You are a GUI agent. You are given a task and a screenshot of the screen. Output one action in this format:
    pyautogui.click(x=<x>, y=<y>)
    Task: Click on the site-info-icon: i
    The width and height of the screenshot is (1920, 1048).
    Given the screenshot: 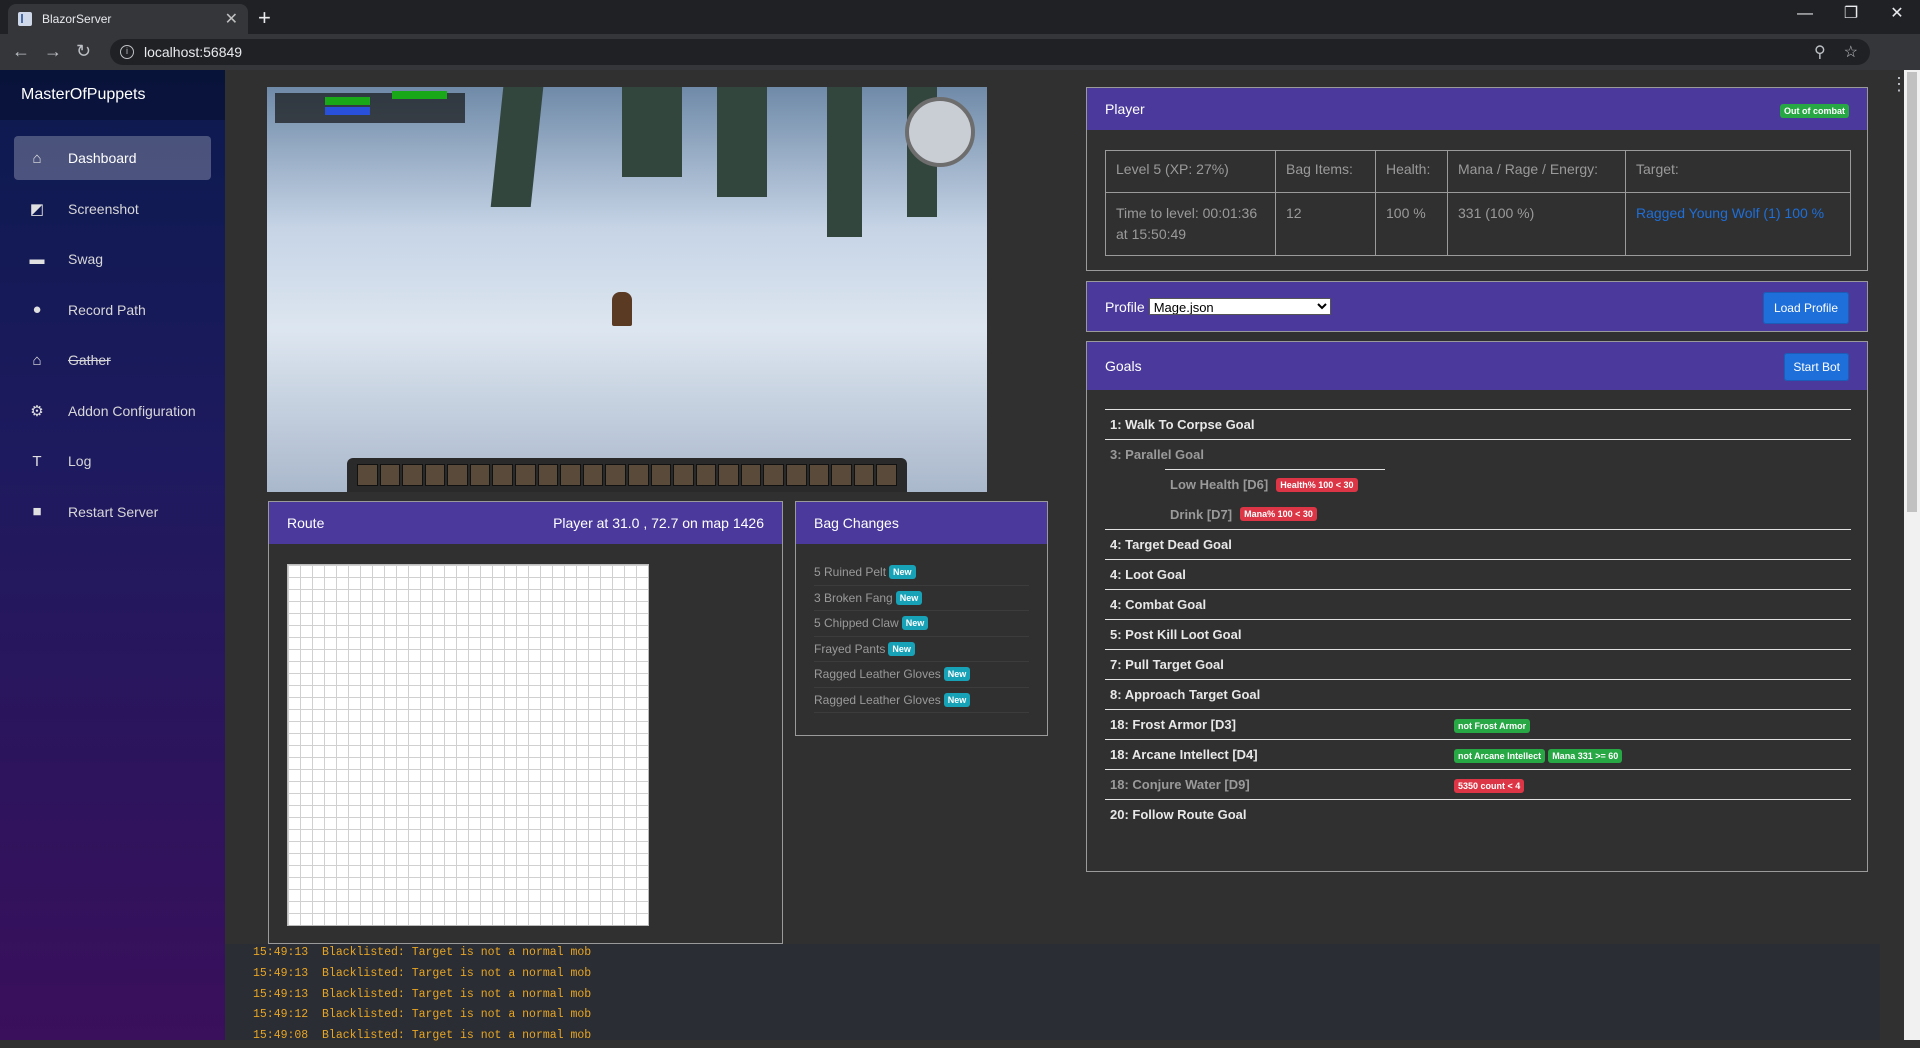 What is the action you would take?
    pyautogui.click(x=127, y=52)
    